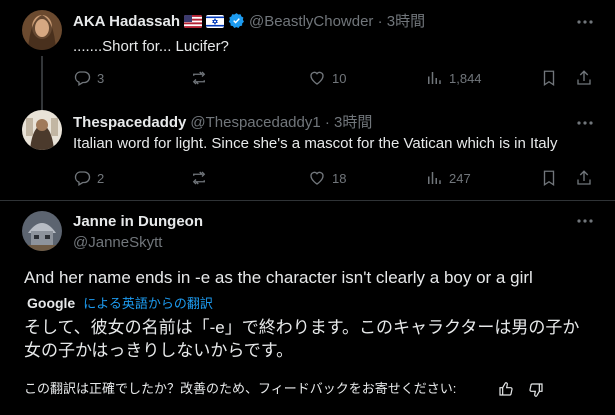 Image resolution: width=615 pixels, height=415 pixels. Describe the element at coordinates (506, 389) in the screenshot. I see `thumbs-up-icon` at that location.